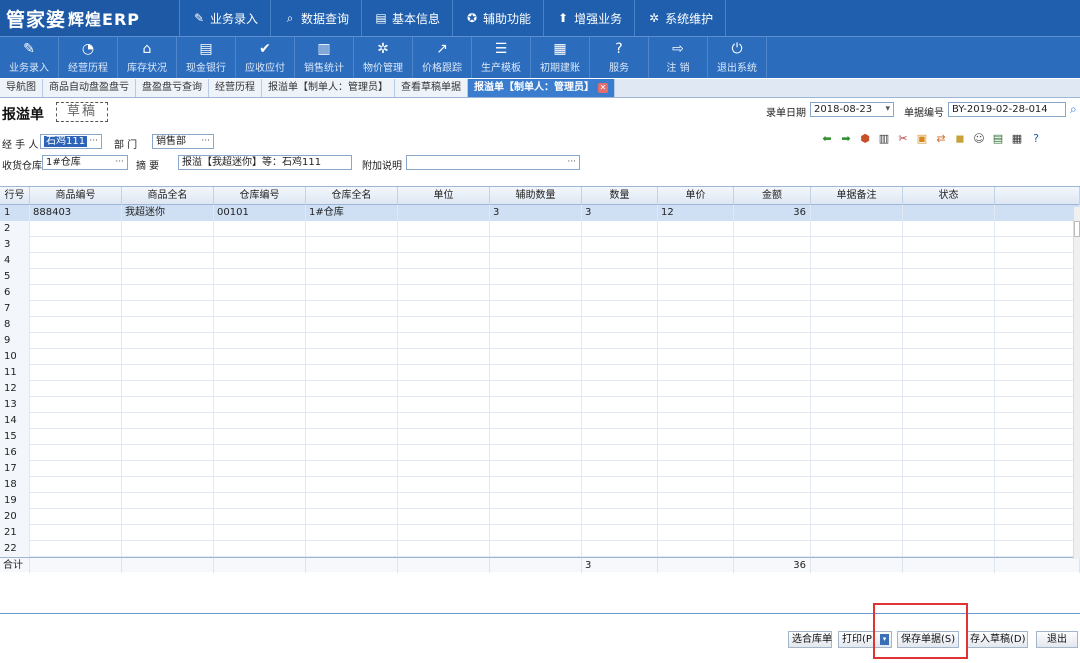 The width and height of the screenshot is (1080, 663). I want to click on clipboard-icon: ▤, so click(998, 139).